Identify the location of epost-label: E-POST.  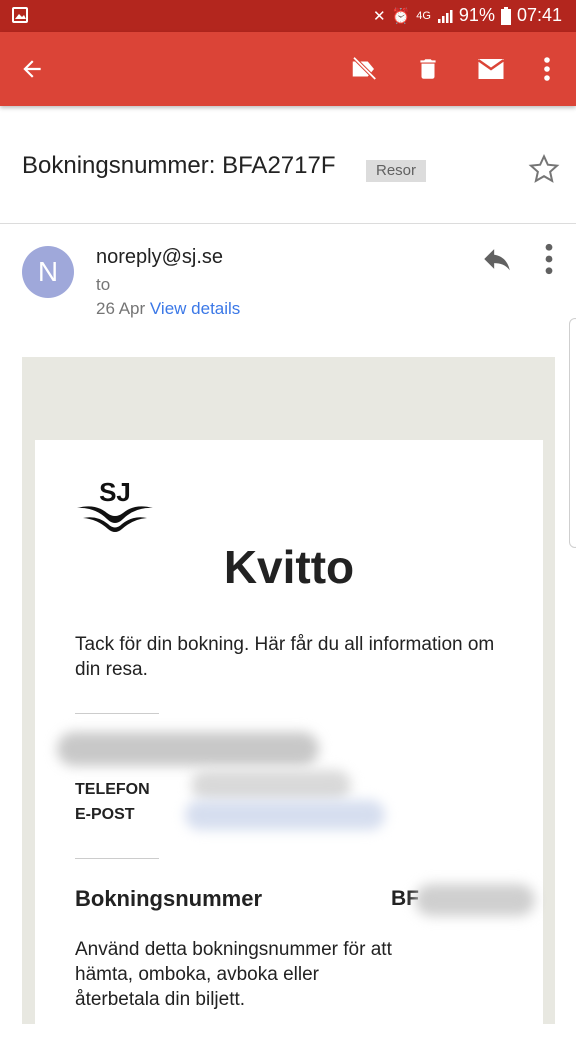
(105, 814).